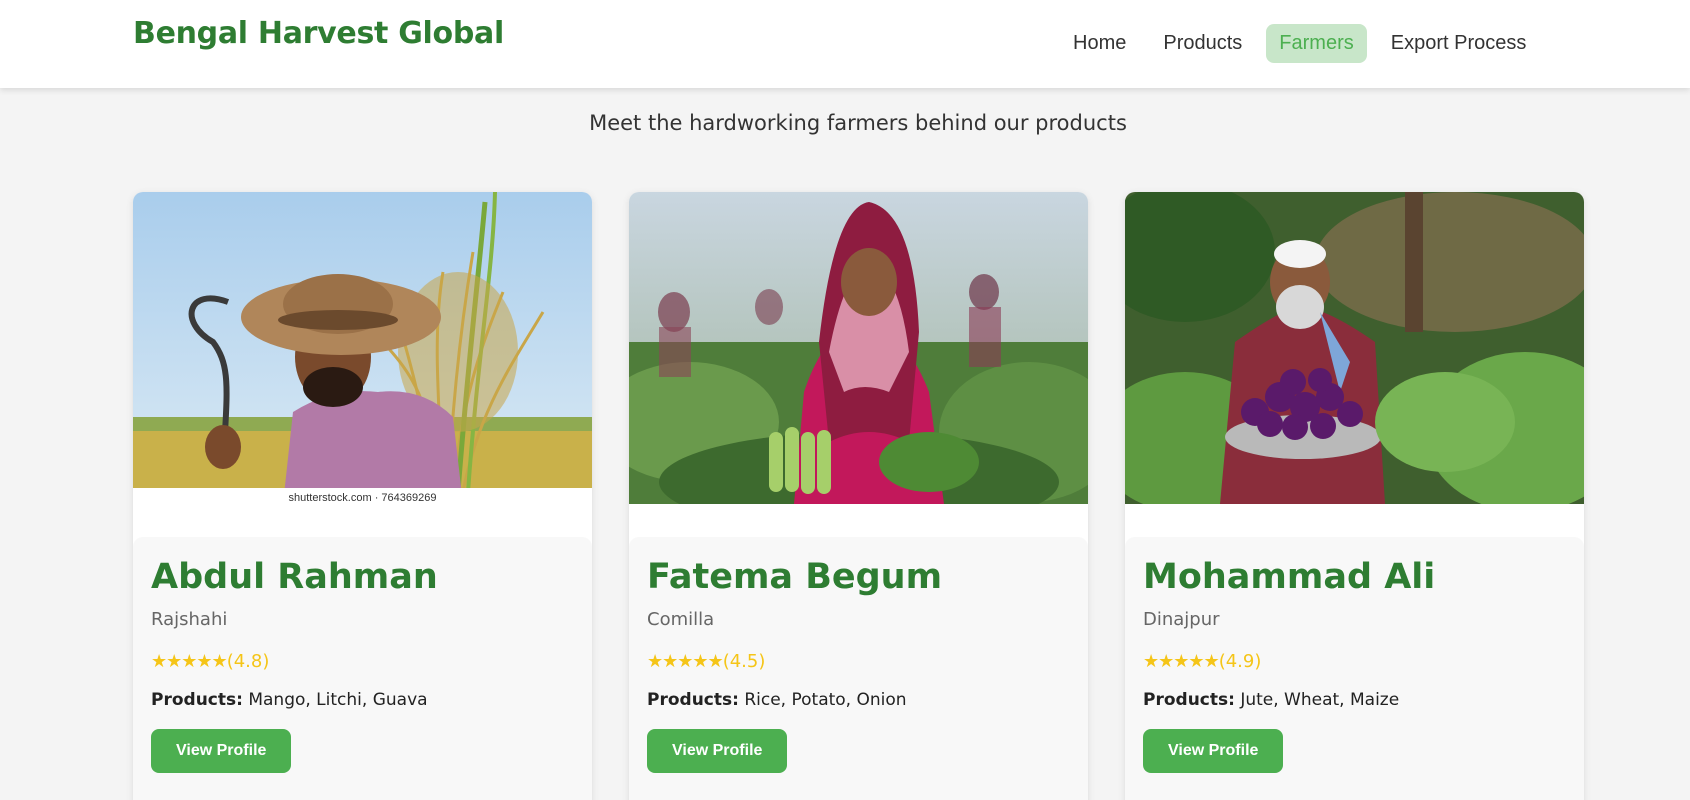 The image size is (1690, 800). Describe the element at coordinates (318, 33) in the screenshot. I see `brand-logo-text: Bengal Harvest Global` at that location.